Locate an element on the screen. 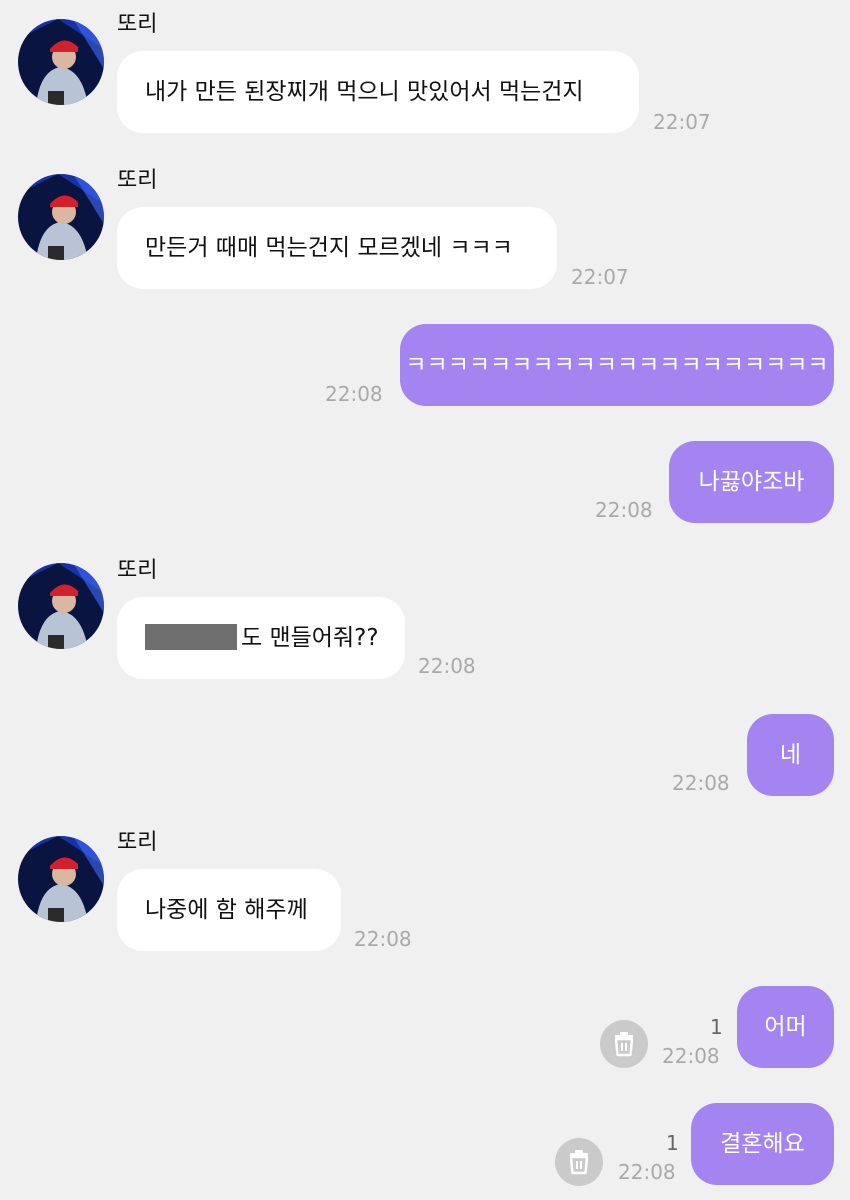  message-bubble-outgoing: ㅋㅋㅋㅋㅋㅋㅋㅋㅋㅋㅋㅋㅋㅋㅋㅋㅋㅋㅋㅋ is located at coordinates (617, 365).